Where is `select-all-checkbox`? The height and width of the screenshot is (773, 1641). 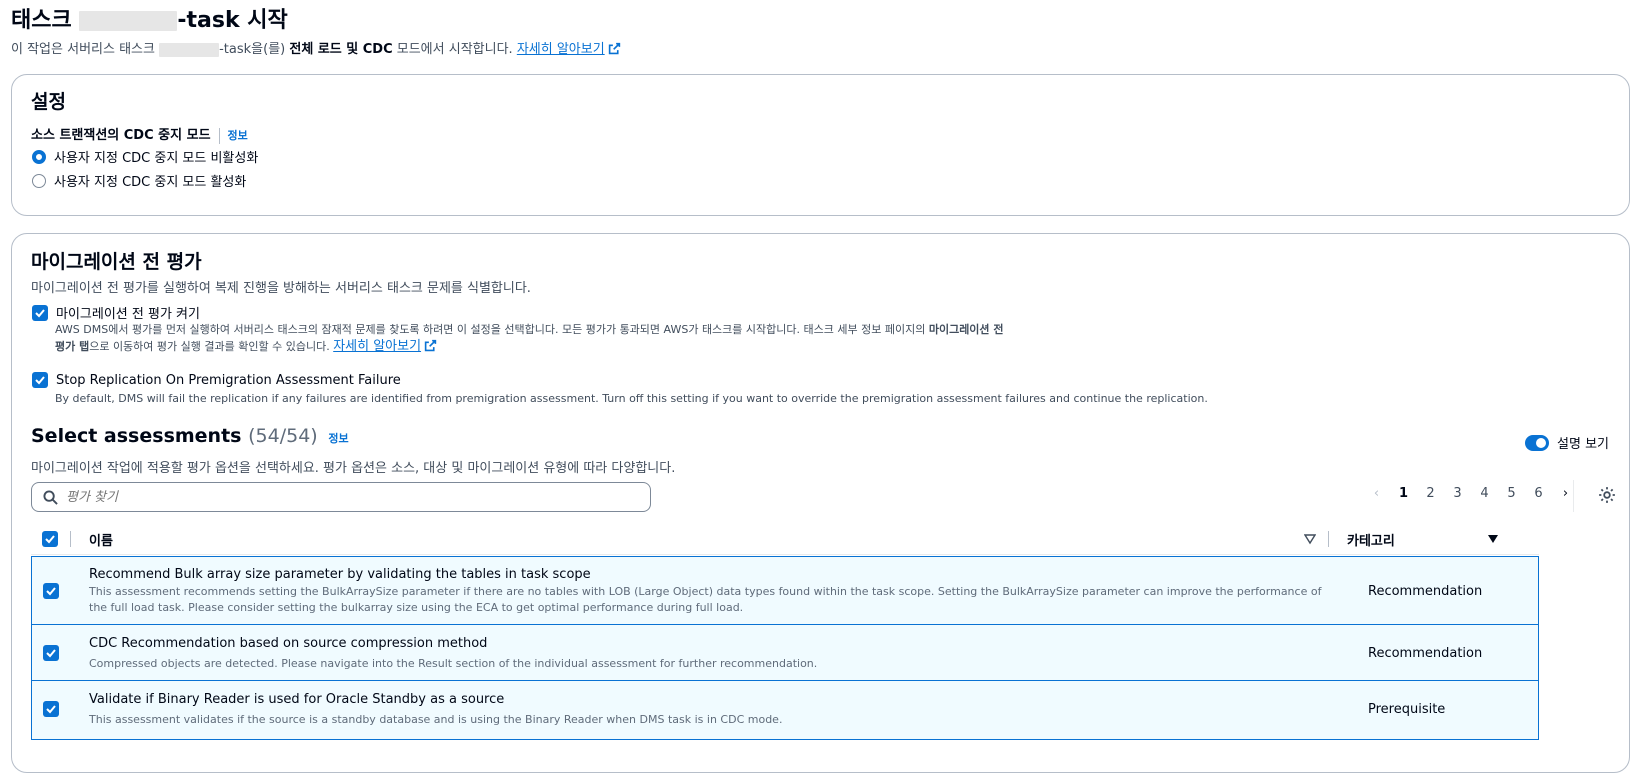
select-all-checkbox is located at coordinates (50, 539).